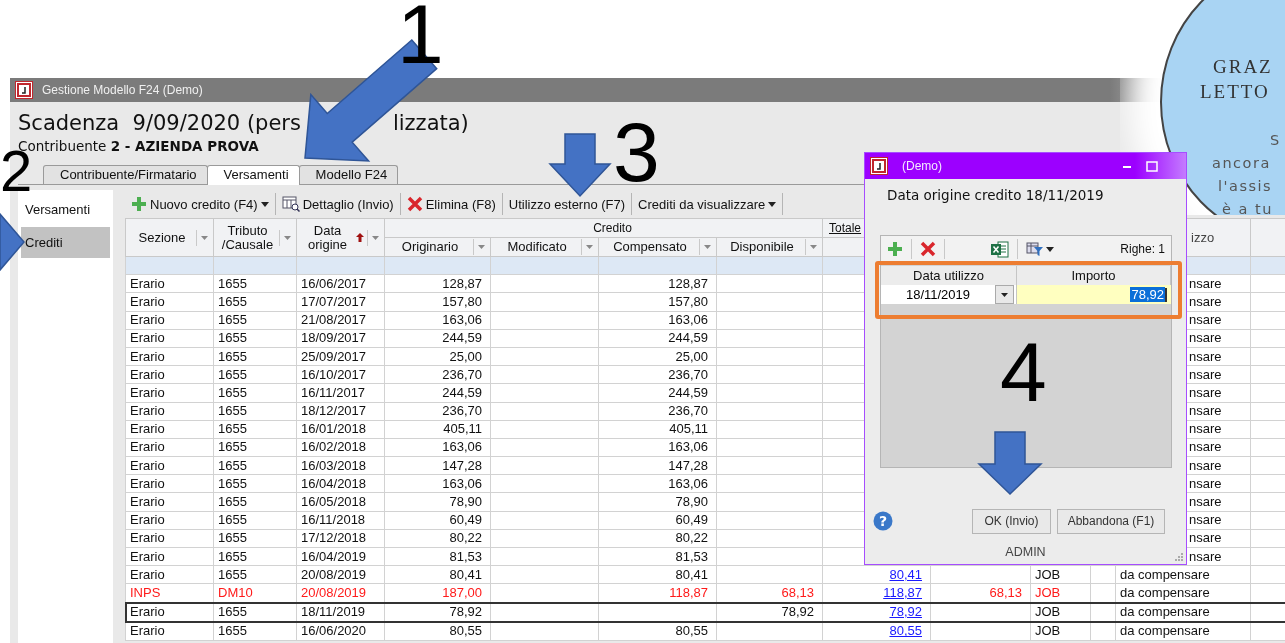 Image resolution: width=1285 pixels, height=643 pixels. What do you see at coordinates (1183, 631) in the screenshot?
I see `table-cell: da compensare` at bounding box center [1183, 631].